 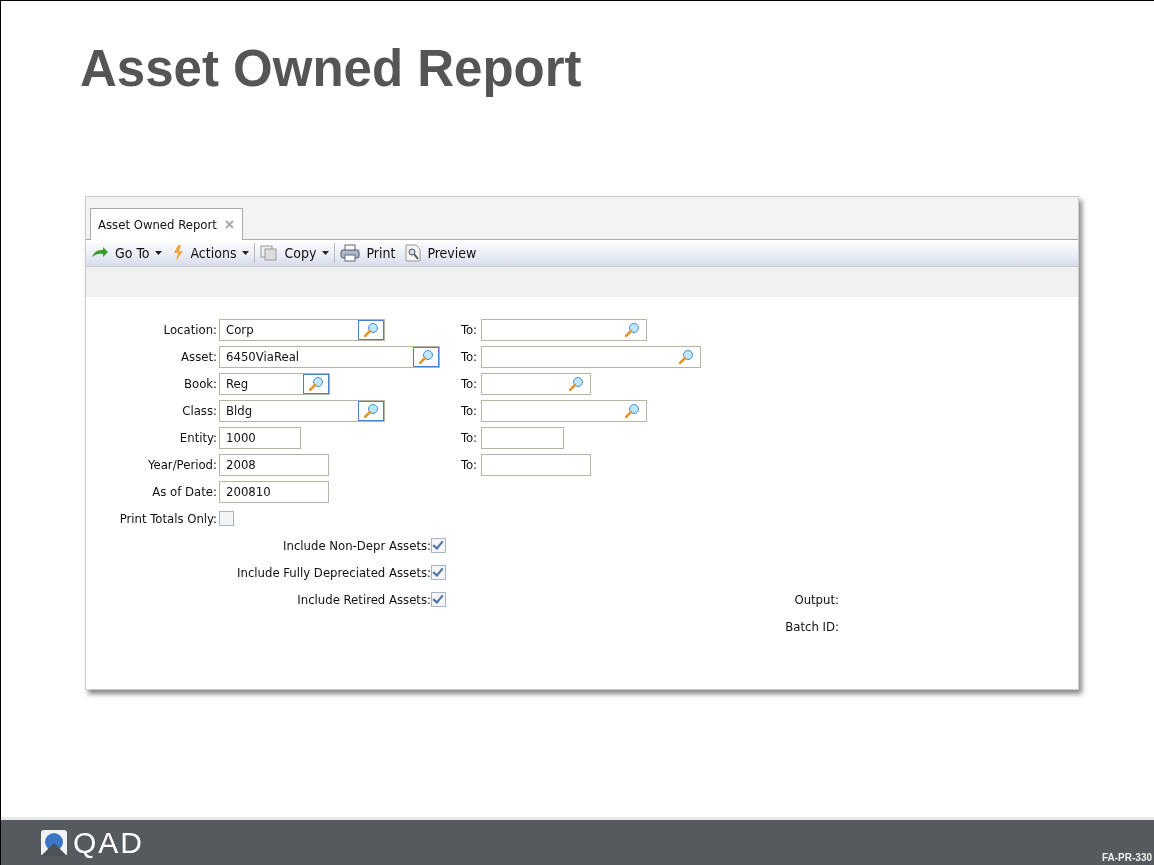 I want to click on toolbar-button: Actions, so click(x=211, y=253).